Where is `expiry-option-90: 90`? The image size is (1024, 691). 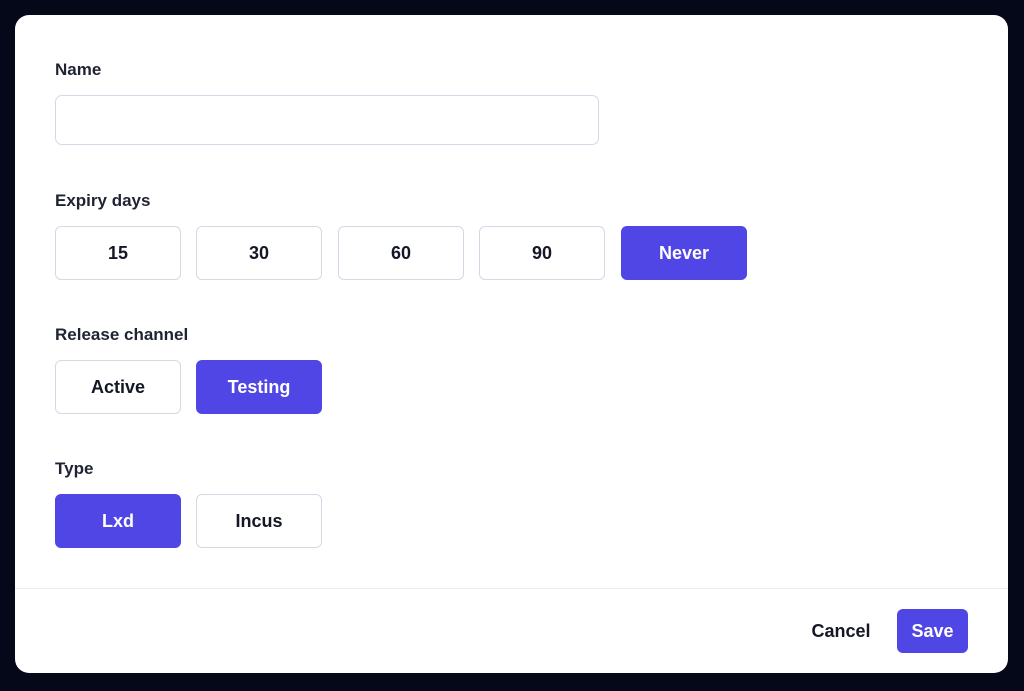 expiry-option-90: 90 is located at coordinates (542, 253).